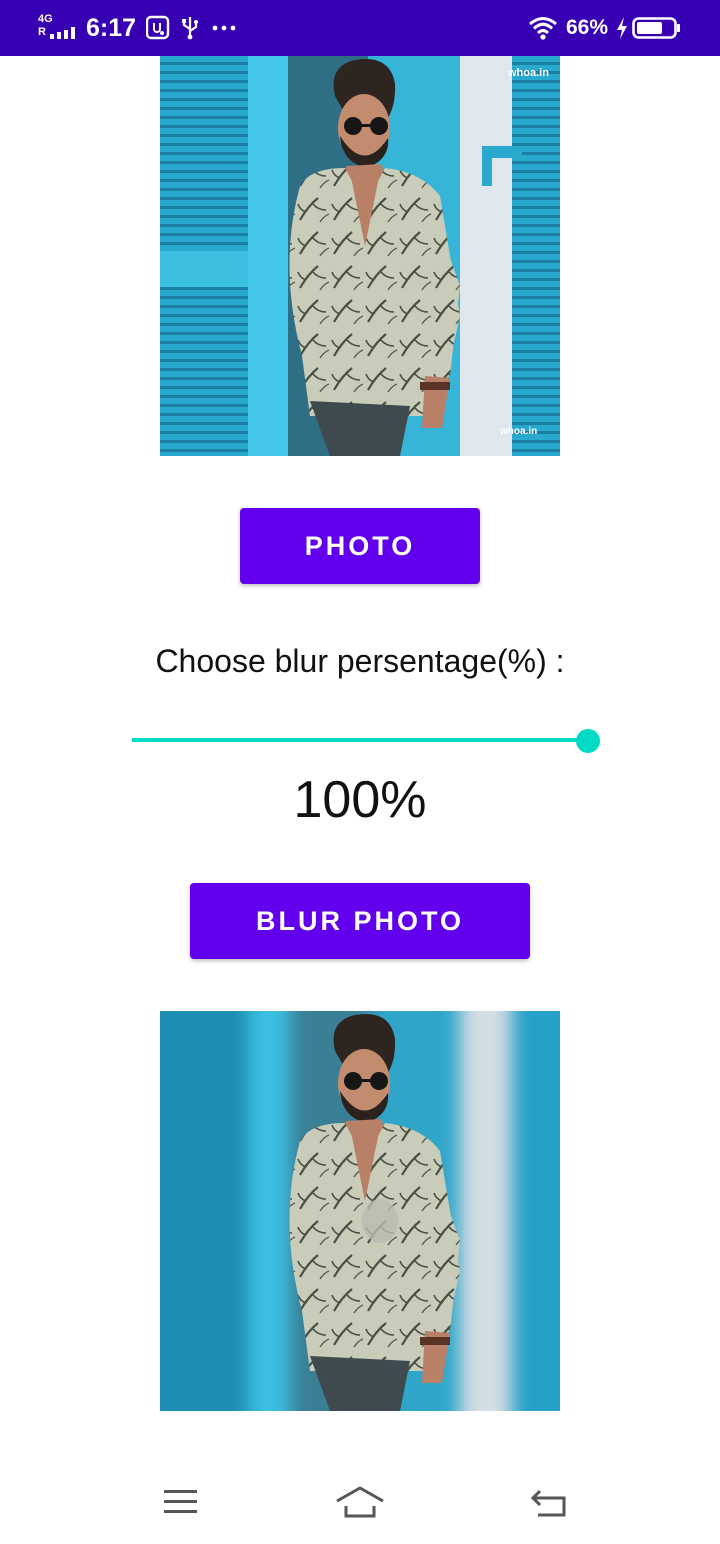  Describe the element at coordinates (360, 256) in the screenshot. I see `original-photo: whoa.in whoa.in` at that location.